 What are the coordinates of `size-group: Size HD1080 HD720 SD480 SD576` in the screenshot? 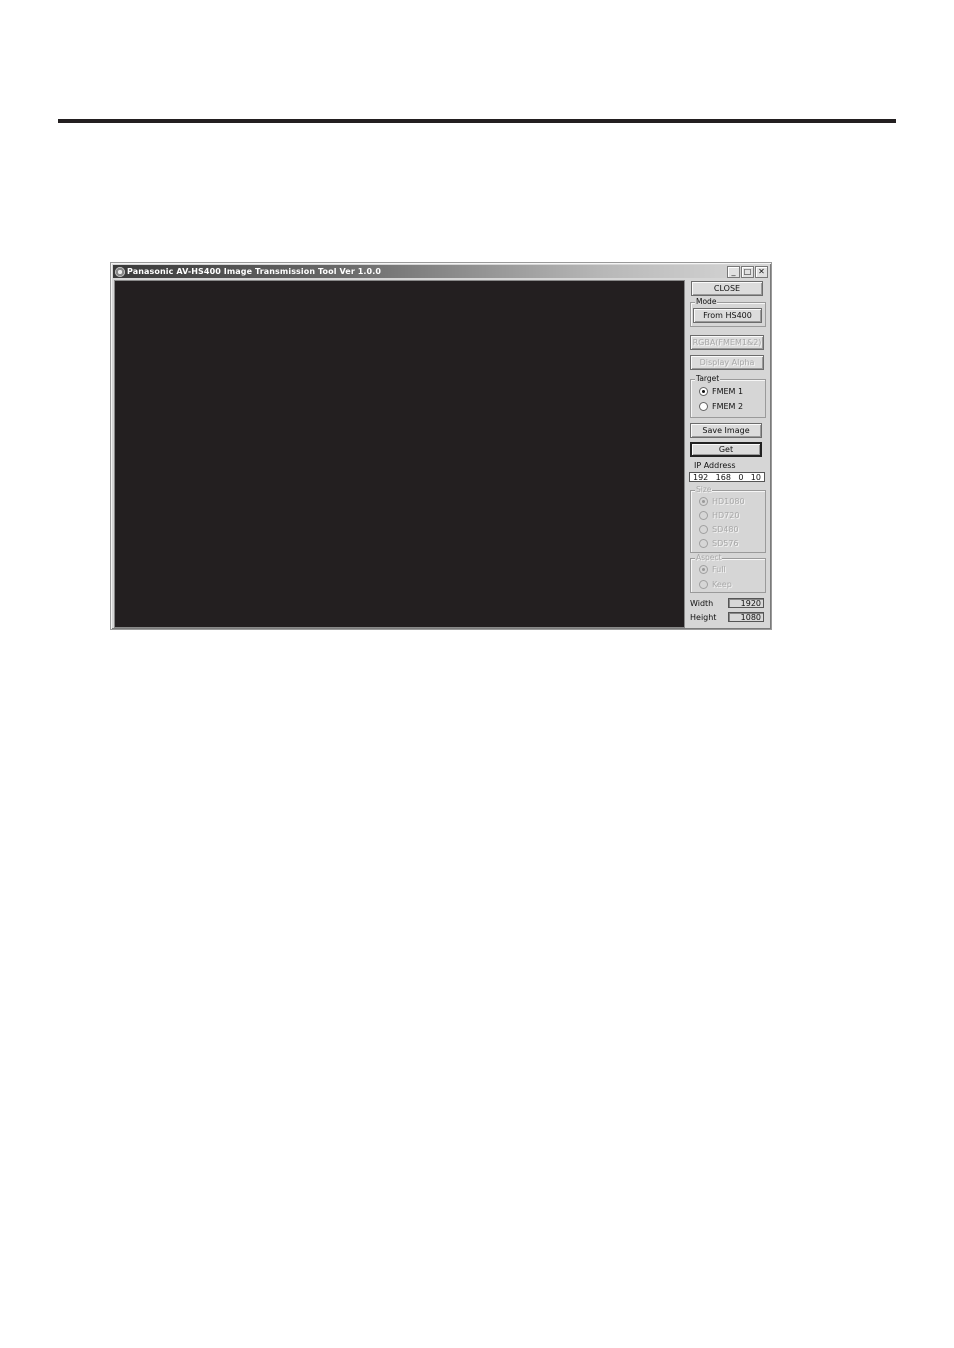 It's located at (728, 519).